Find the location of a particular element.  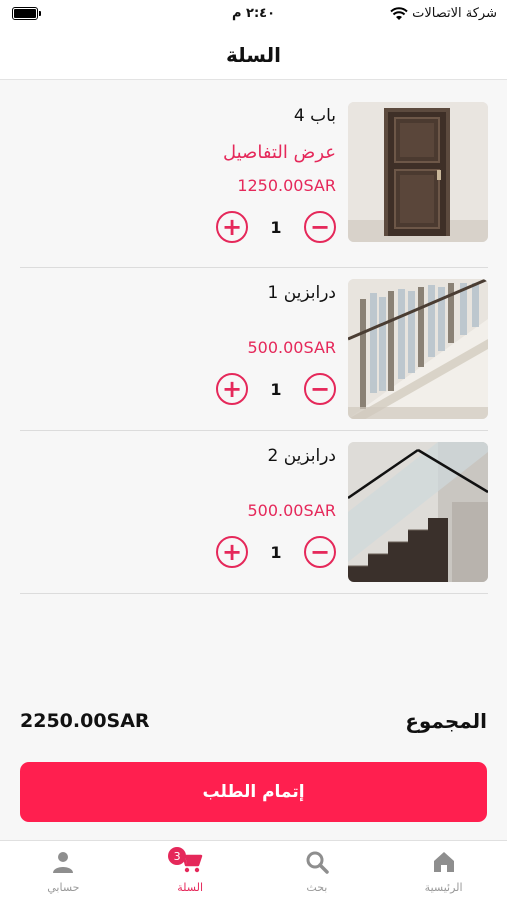

total-label: المجموع is located at coordinates (446, 721).